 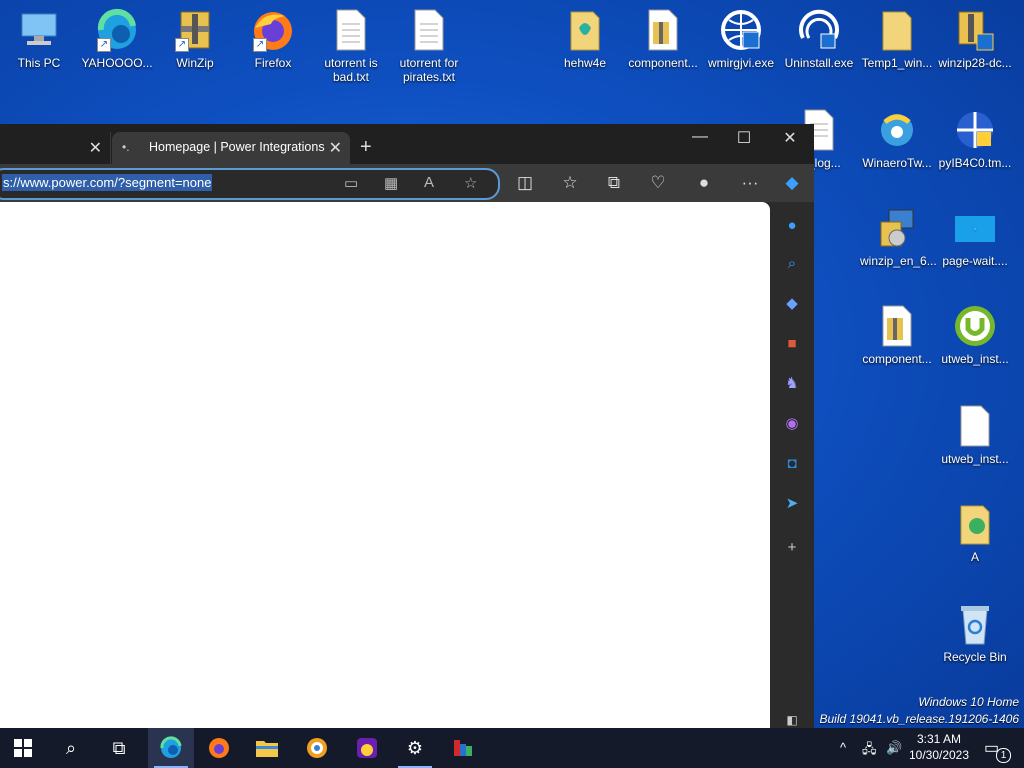 What do you see at coordinates (351, 183) in the screenshot?
I see `cast-icon: ▭` at bounding box center [351, 183].